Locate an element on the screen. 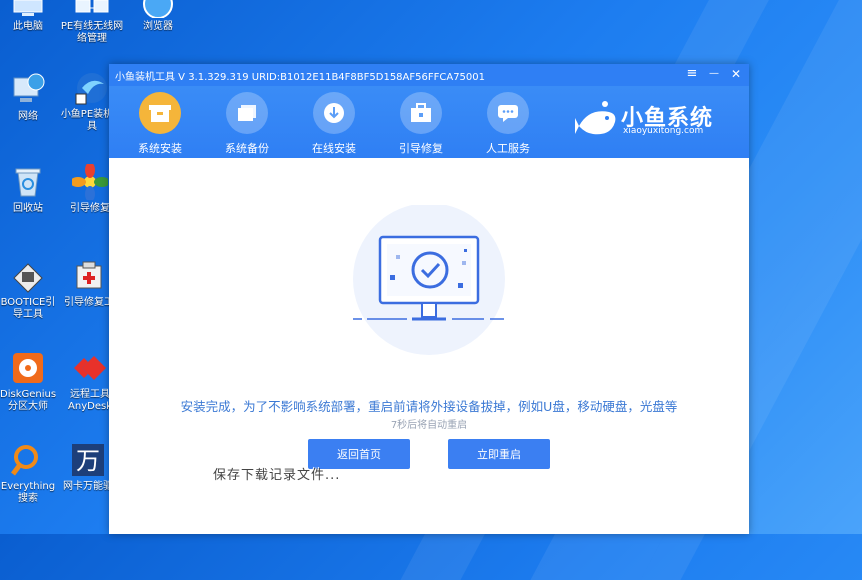 This screenshot has width=862, height=580. bootice-icon is located at coordinates (28, 276).